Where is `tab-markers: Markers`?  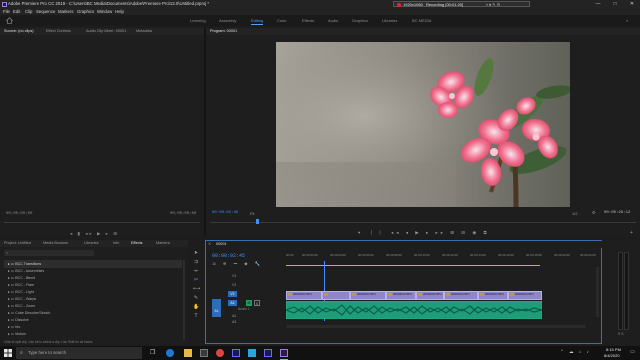
tab-markers: Markers is located at coordinates (163, 243).